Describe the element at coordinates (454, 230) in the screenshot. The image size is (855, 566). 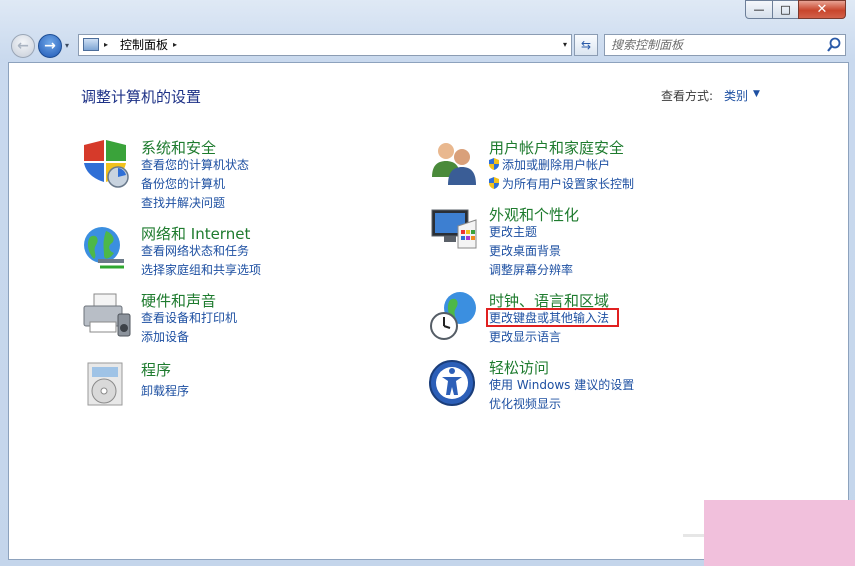
I see `appearance-monitor-icon` at that location.